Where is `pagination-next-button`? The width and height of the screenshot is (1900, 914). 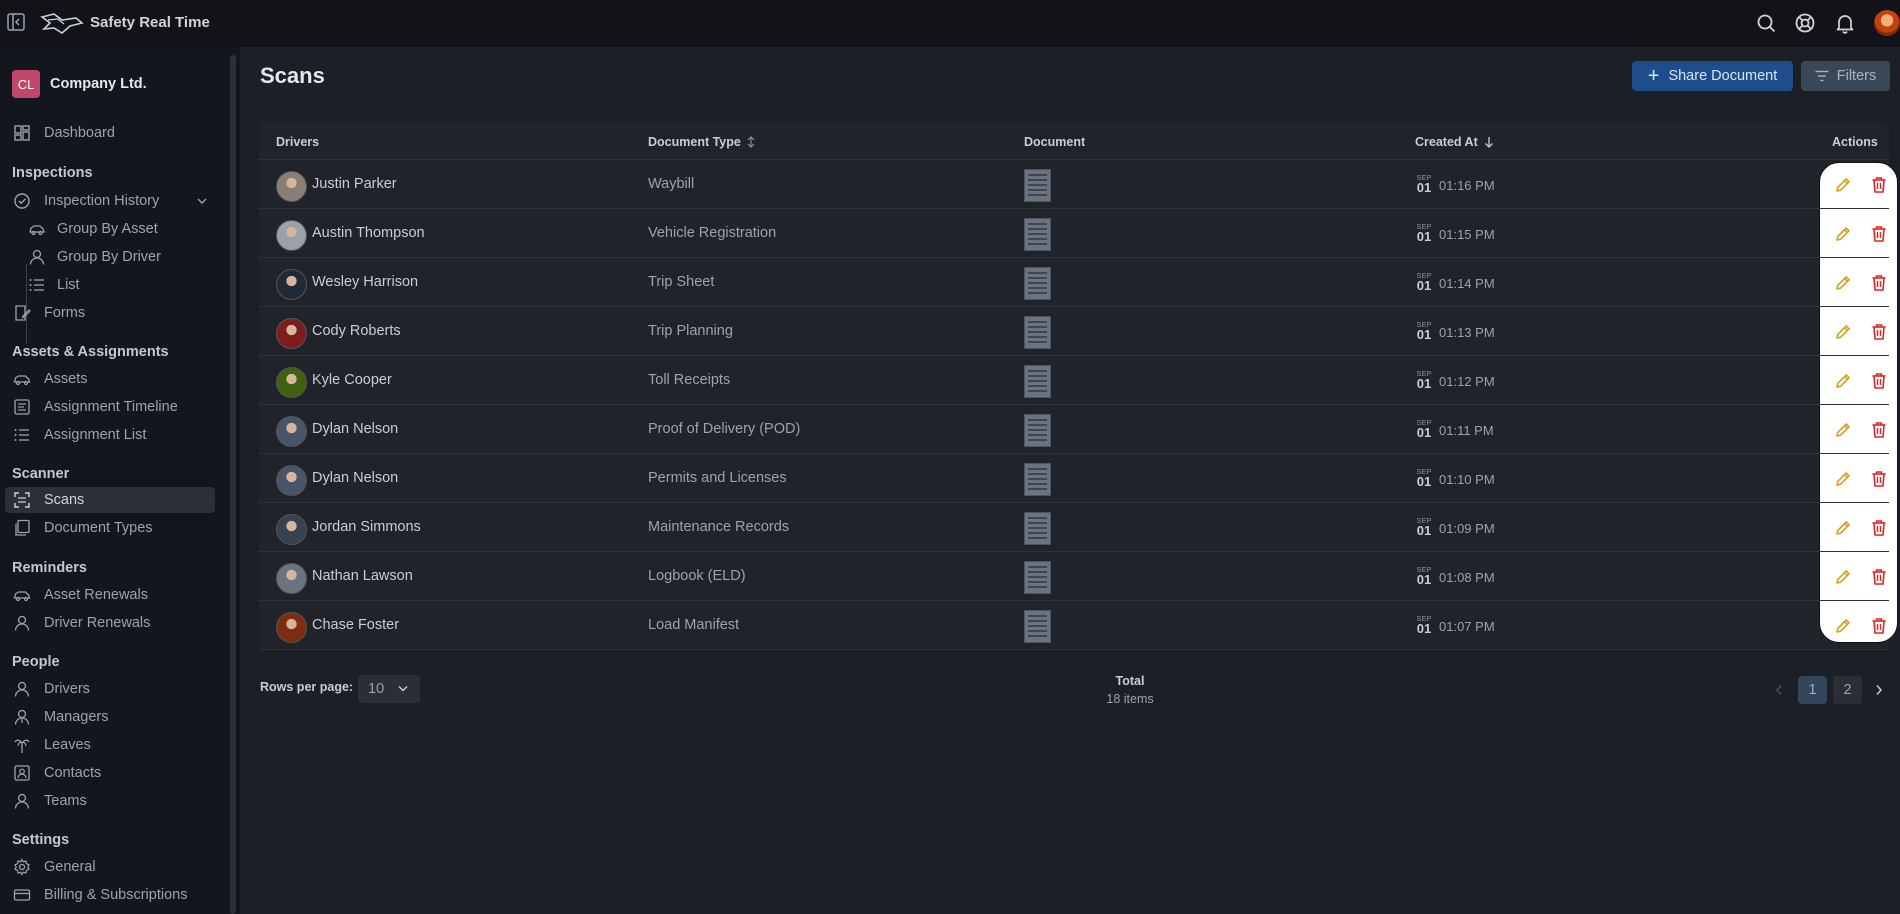
pagination-next-button is located at coordinates (1879, 690).